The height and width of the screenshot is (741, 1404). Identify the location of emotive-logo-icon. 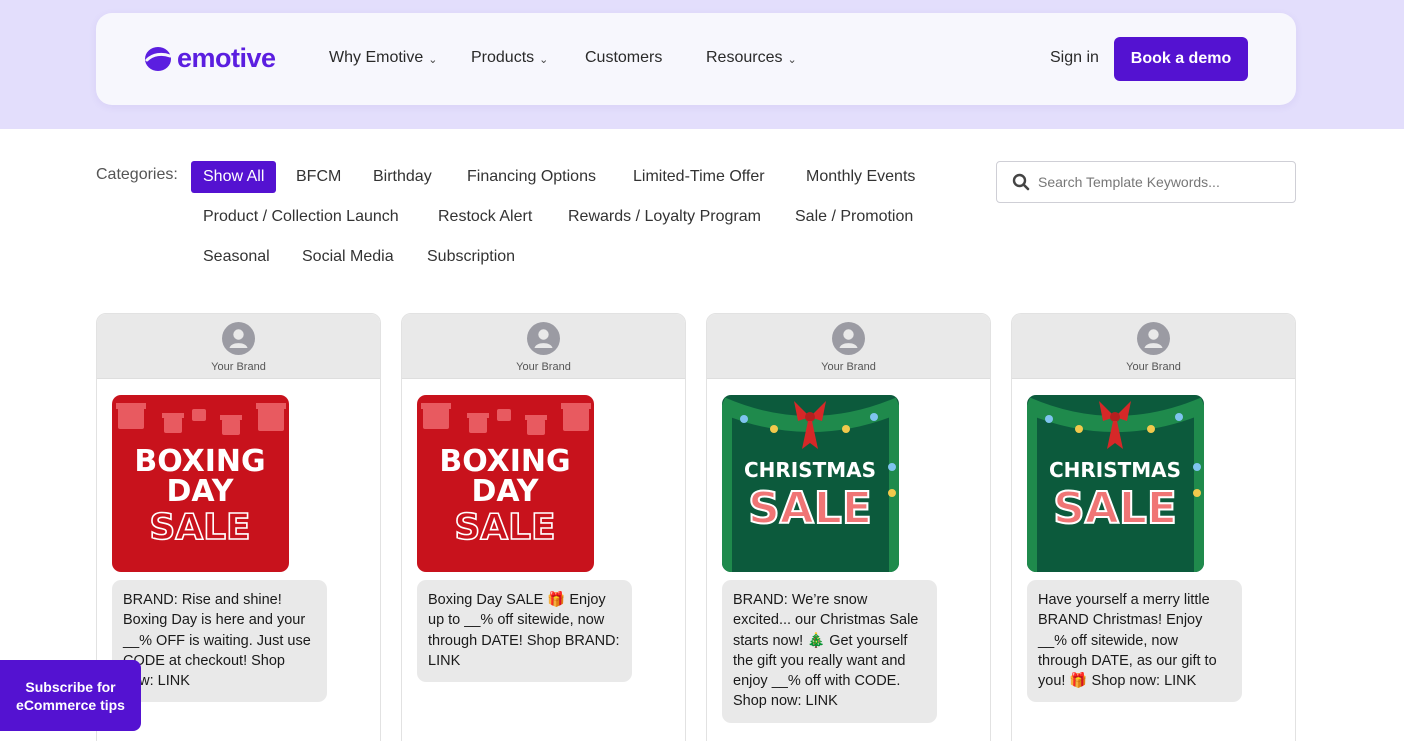
(158, 58).